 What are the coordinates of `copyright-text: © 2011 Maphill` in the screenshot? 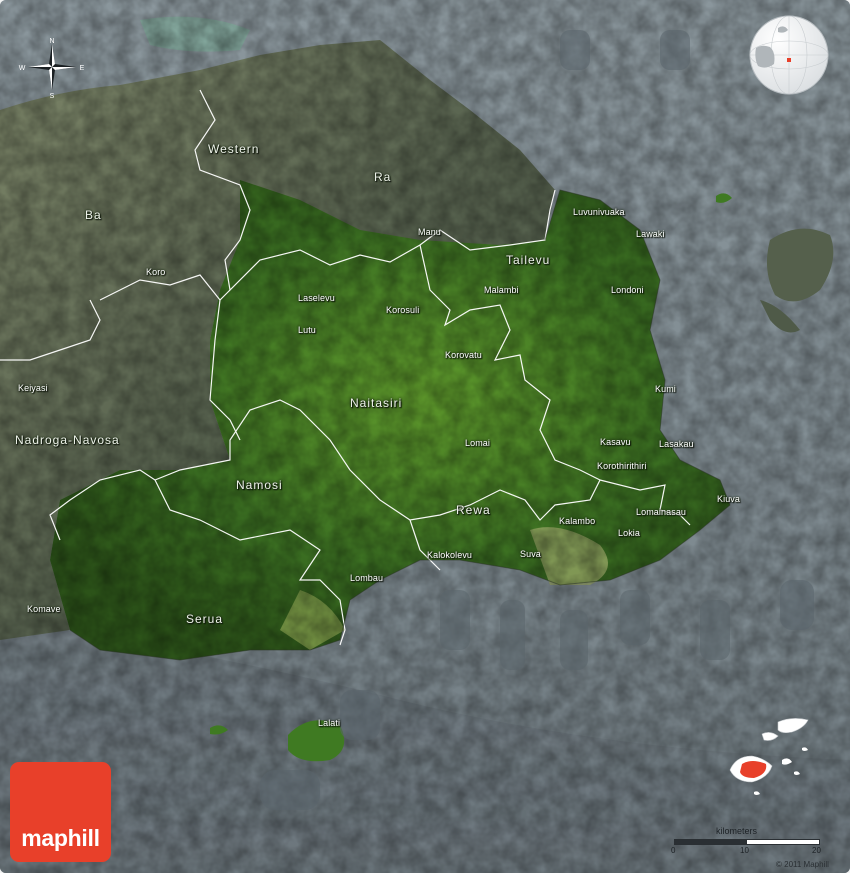 It's located at (802, 864).